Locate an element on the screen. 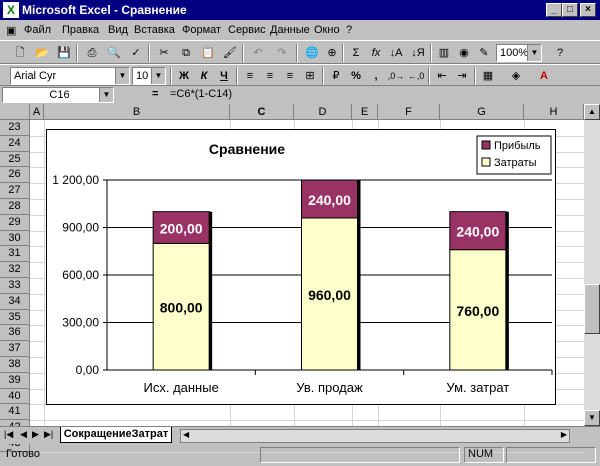  menu-tools: Сервис is located at coordinates (247, 30).